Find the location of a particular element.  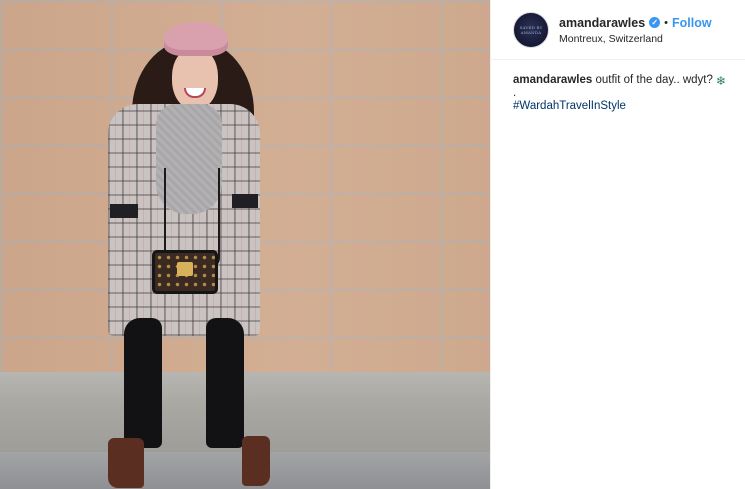

hashtag-link: #WardahTravelInStyle is located at coordinates (569, 106).